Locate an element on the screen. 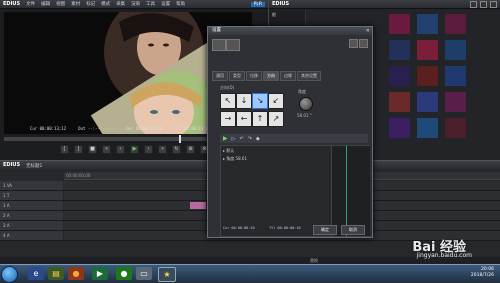 Image resolution: width=500 pixels, height=283 pixels. arrow-down-right-icon: ↘ is located at coordinates (260, 101).